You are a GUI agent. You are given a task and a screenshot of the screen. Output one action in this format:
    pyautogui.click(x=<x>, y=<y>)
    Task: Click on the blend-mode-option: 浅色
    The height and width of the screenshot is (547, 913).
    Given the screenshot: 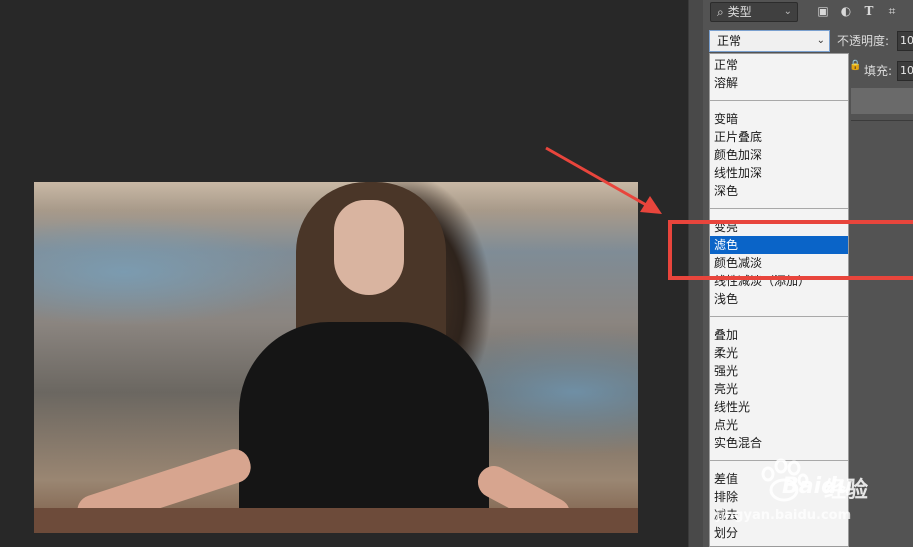 What is the action you would take?
    pyautogui.click(x=779, y=299)
    